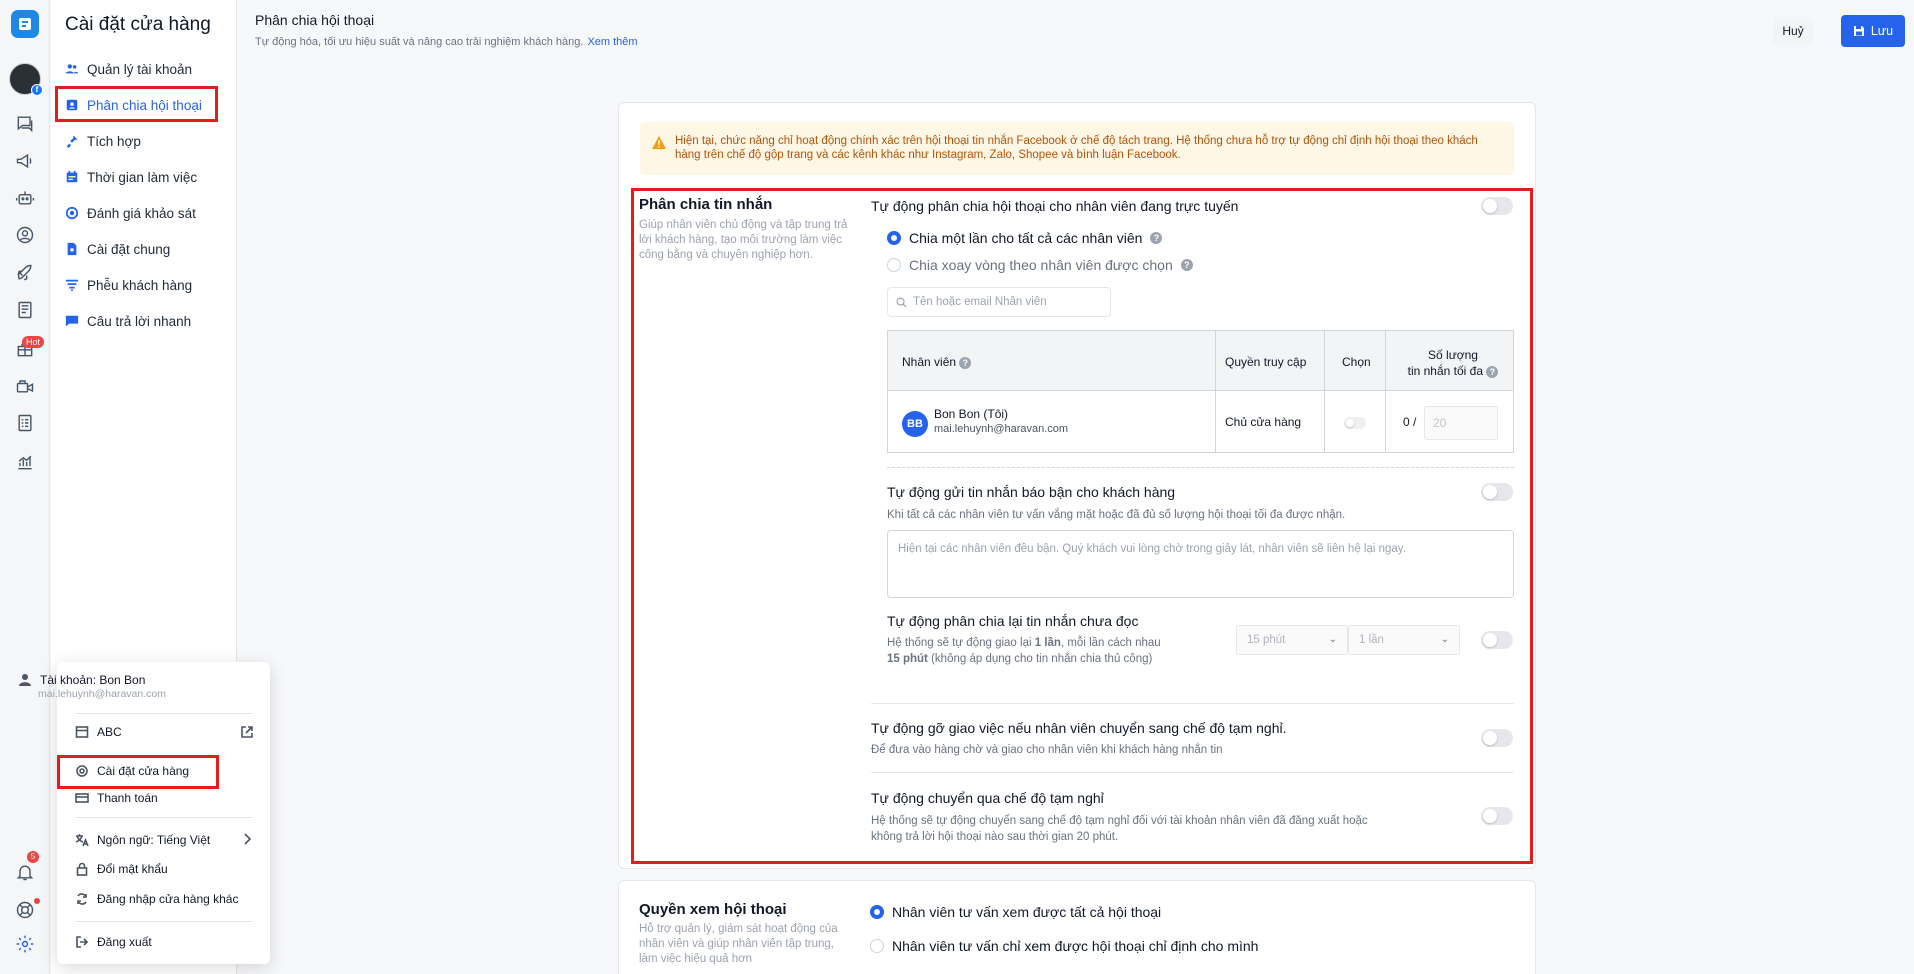 The width and height of the screenshot is (1914, 974). Describe the element at coordinates (82, 732) in the screenshot. I see `store-icon` at that location.